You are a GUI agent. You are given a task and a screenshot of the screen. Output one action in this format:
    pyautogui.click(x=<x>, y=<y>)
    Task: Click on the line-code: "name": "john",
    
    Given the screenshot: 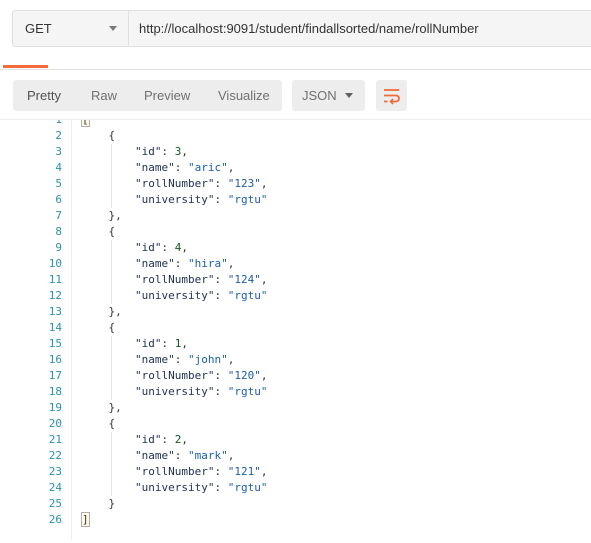 What is the action you would take?
    pyautogui.click(x=184, y=359)
    